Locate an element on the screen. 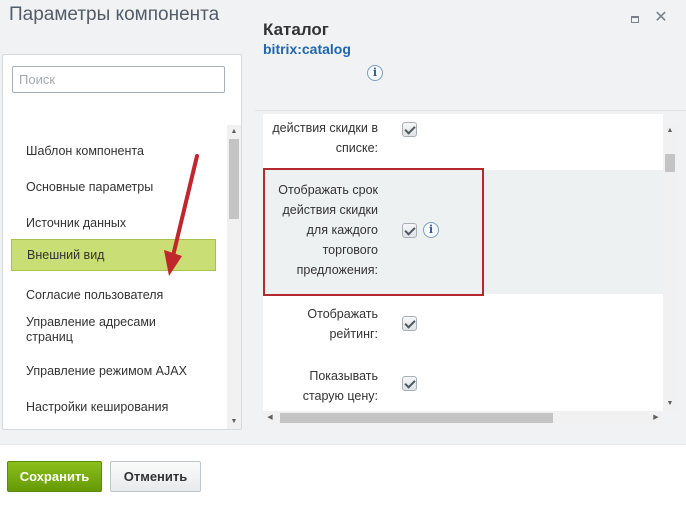 Image resolution: width=686 pixels, height=507 pixels. component-header: Каталог bitrix:catalog is located at coordinates (307, 38).